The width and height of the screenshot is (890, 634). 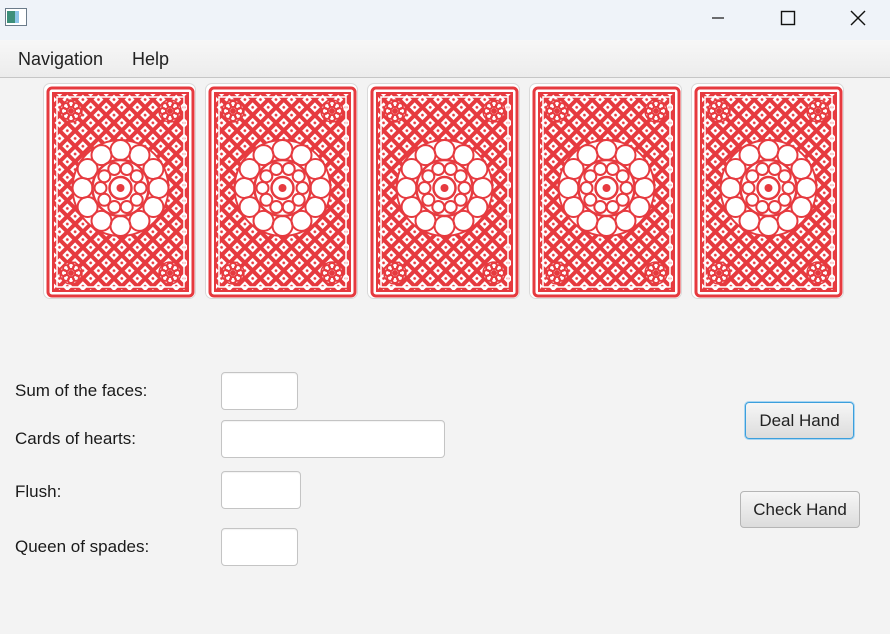 I want to click on flush-field, so click(x=261, y=490).